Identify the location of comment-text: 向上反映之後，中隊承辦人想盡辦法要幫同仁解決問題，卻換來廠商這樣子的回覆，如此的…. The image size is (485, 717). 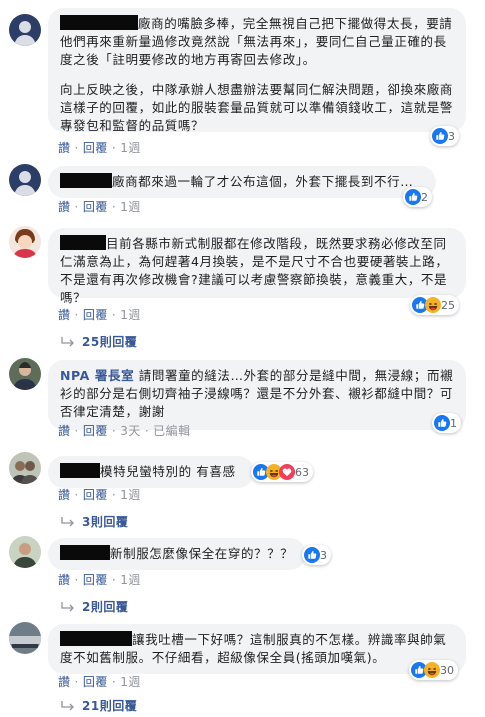
(257, 107).